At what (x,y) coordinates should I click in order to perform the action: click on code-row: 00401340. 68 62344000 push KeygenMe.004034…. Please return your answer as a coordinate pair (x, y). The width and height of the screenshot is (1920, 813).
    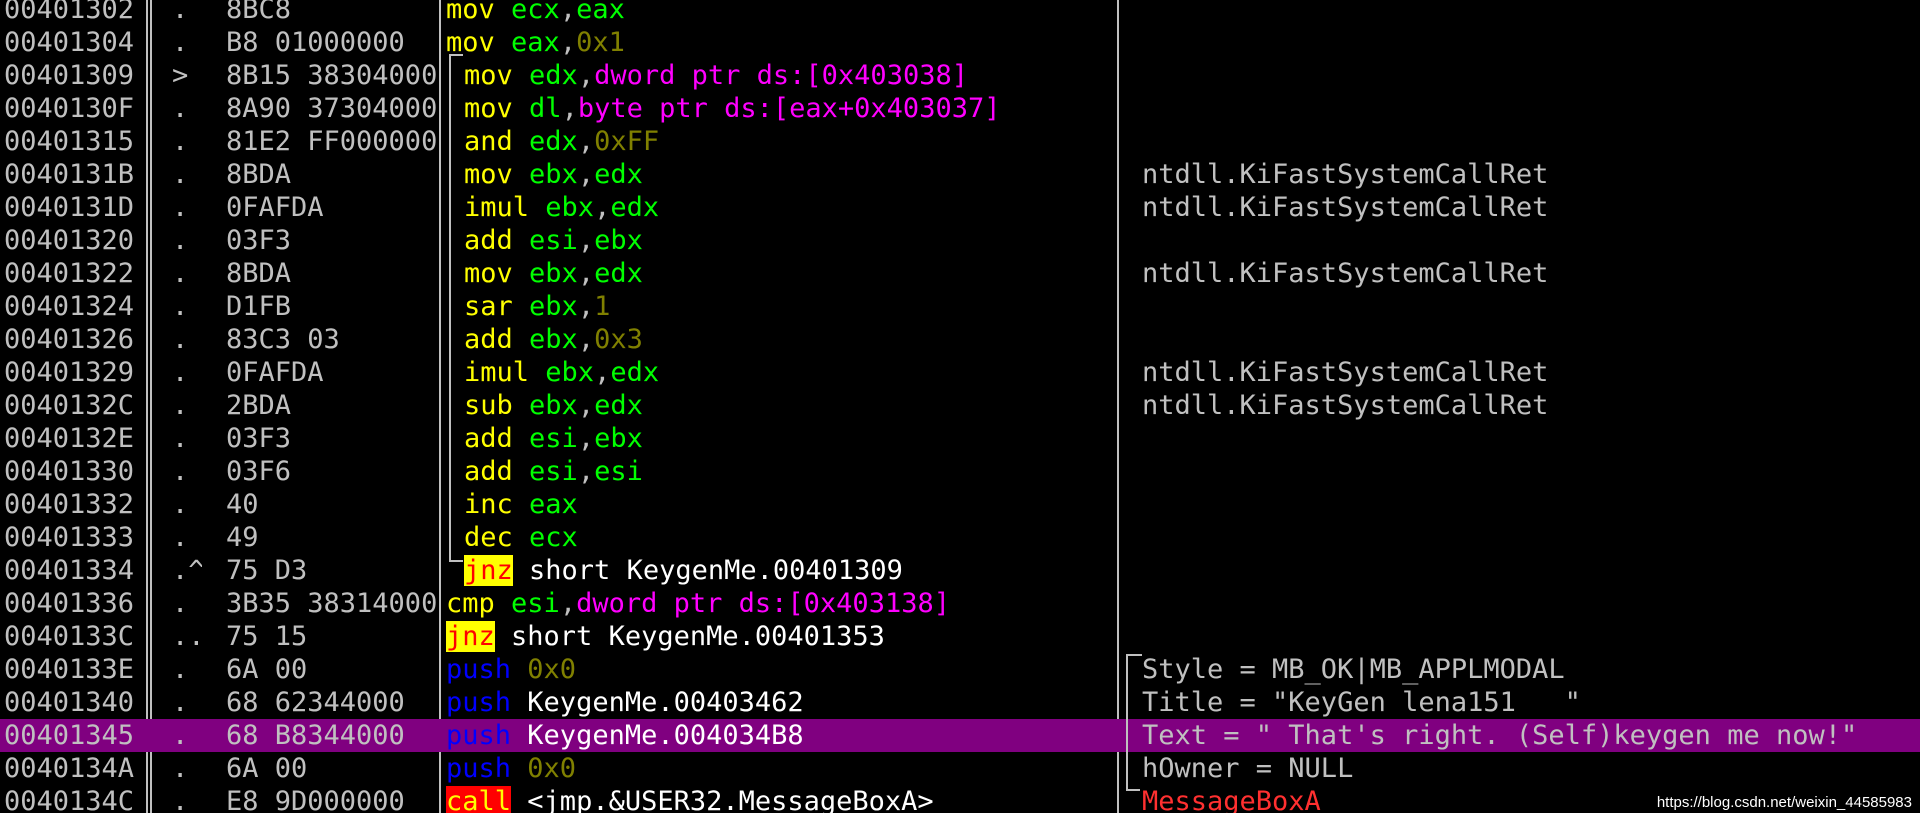
    Looking at the image, I should click on (960, 702).